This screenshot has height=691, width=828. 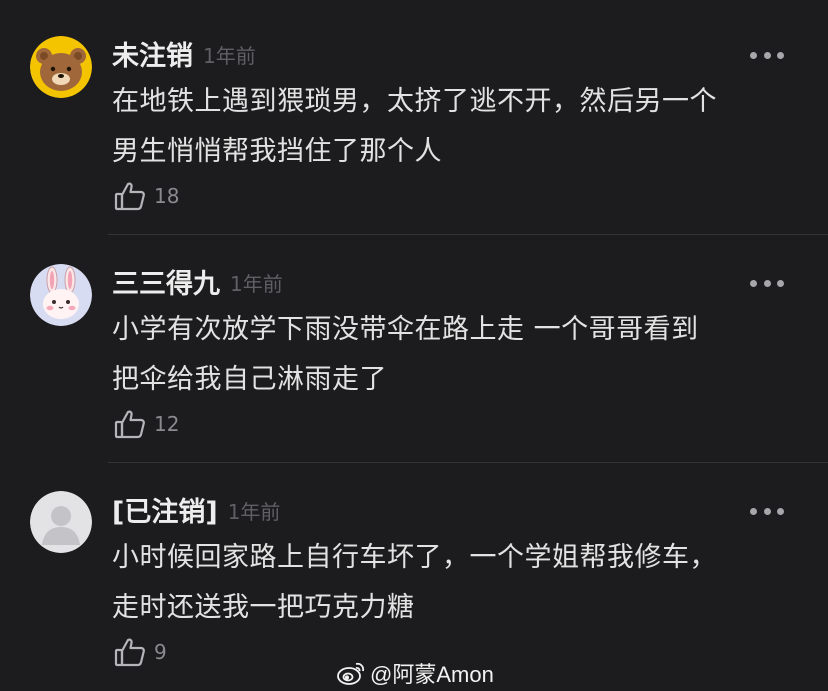 I want to click on comment-text: 在地铁上遇到猥琐男，太挤了逃不开，然后另一个 男生悄悄帮我挡住了那个人, so click(x=457, y=127).